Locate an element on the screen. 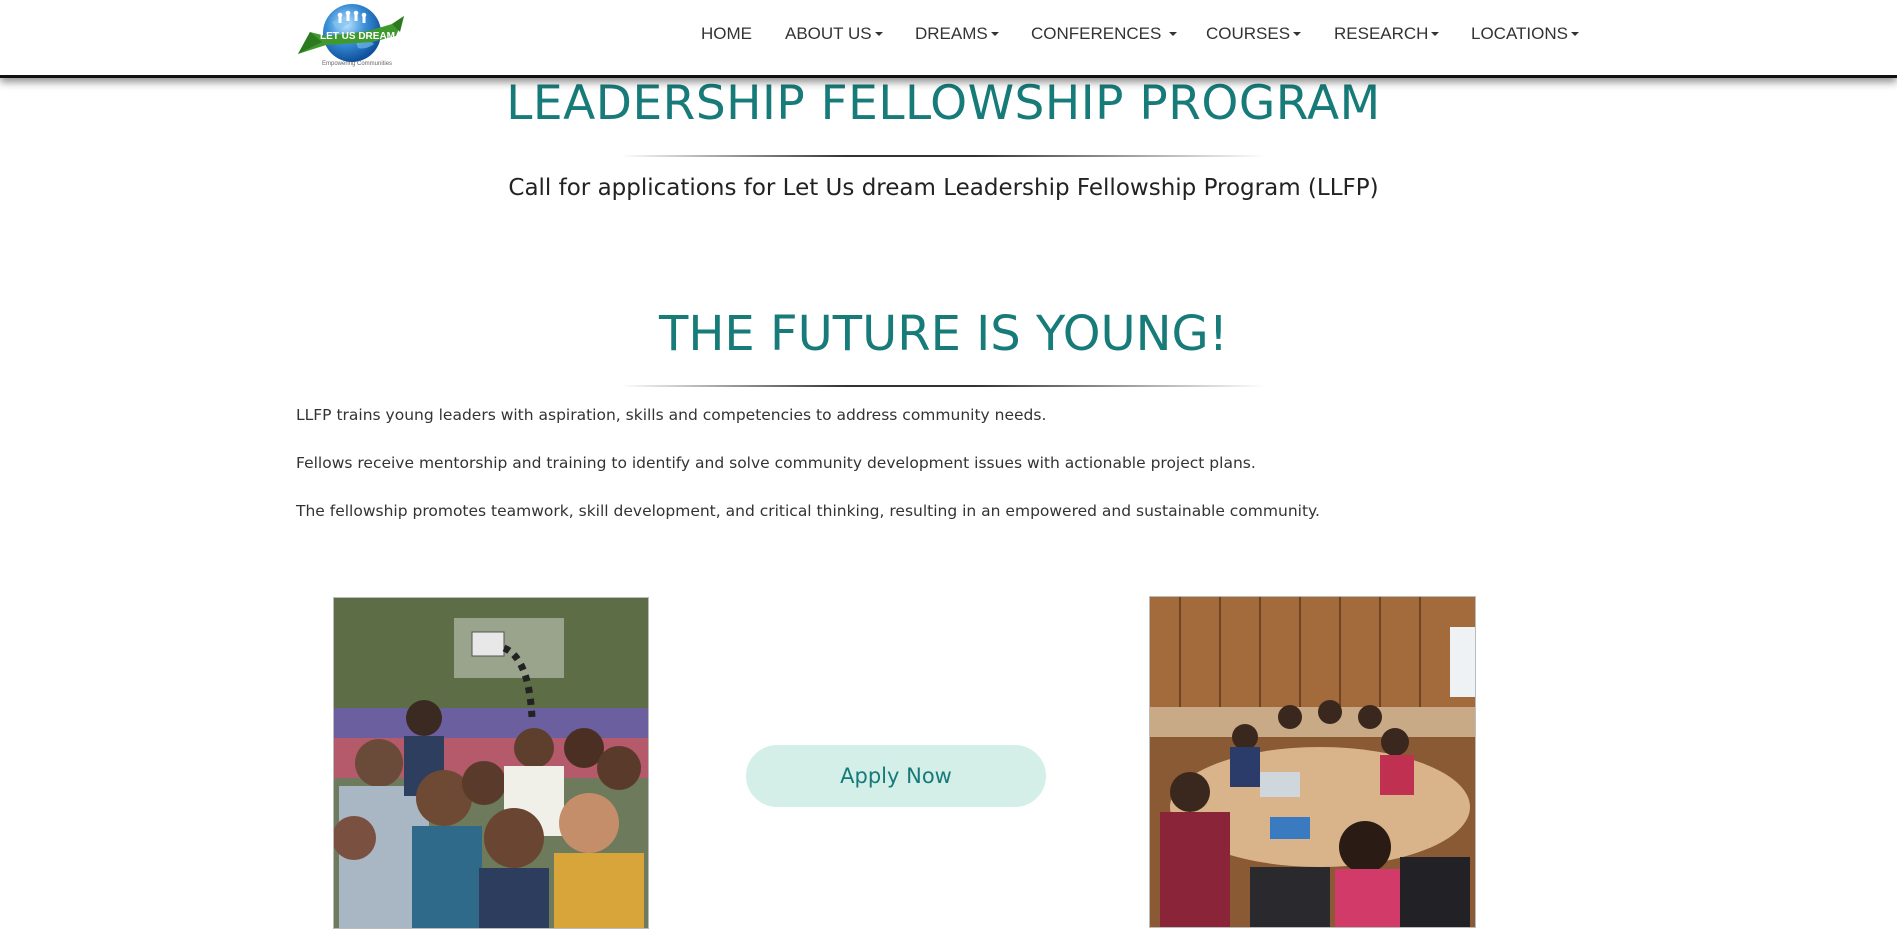 The height and width of the screenshot is (929, 1897). nav-locations: LOCATIONS is located at coordinates (1525, 34).